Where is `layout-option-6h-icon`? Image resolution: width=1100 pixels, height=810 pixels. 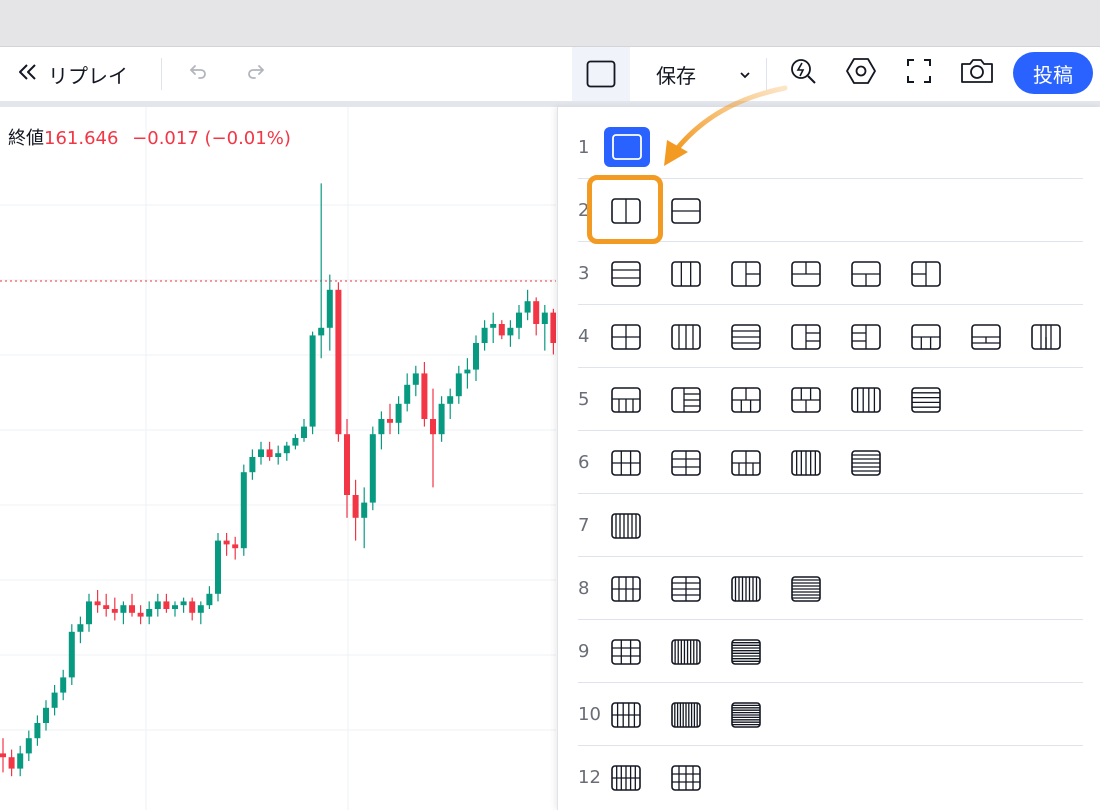
layout-option-6h-icon is located at coordinates (686, 463).